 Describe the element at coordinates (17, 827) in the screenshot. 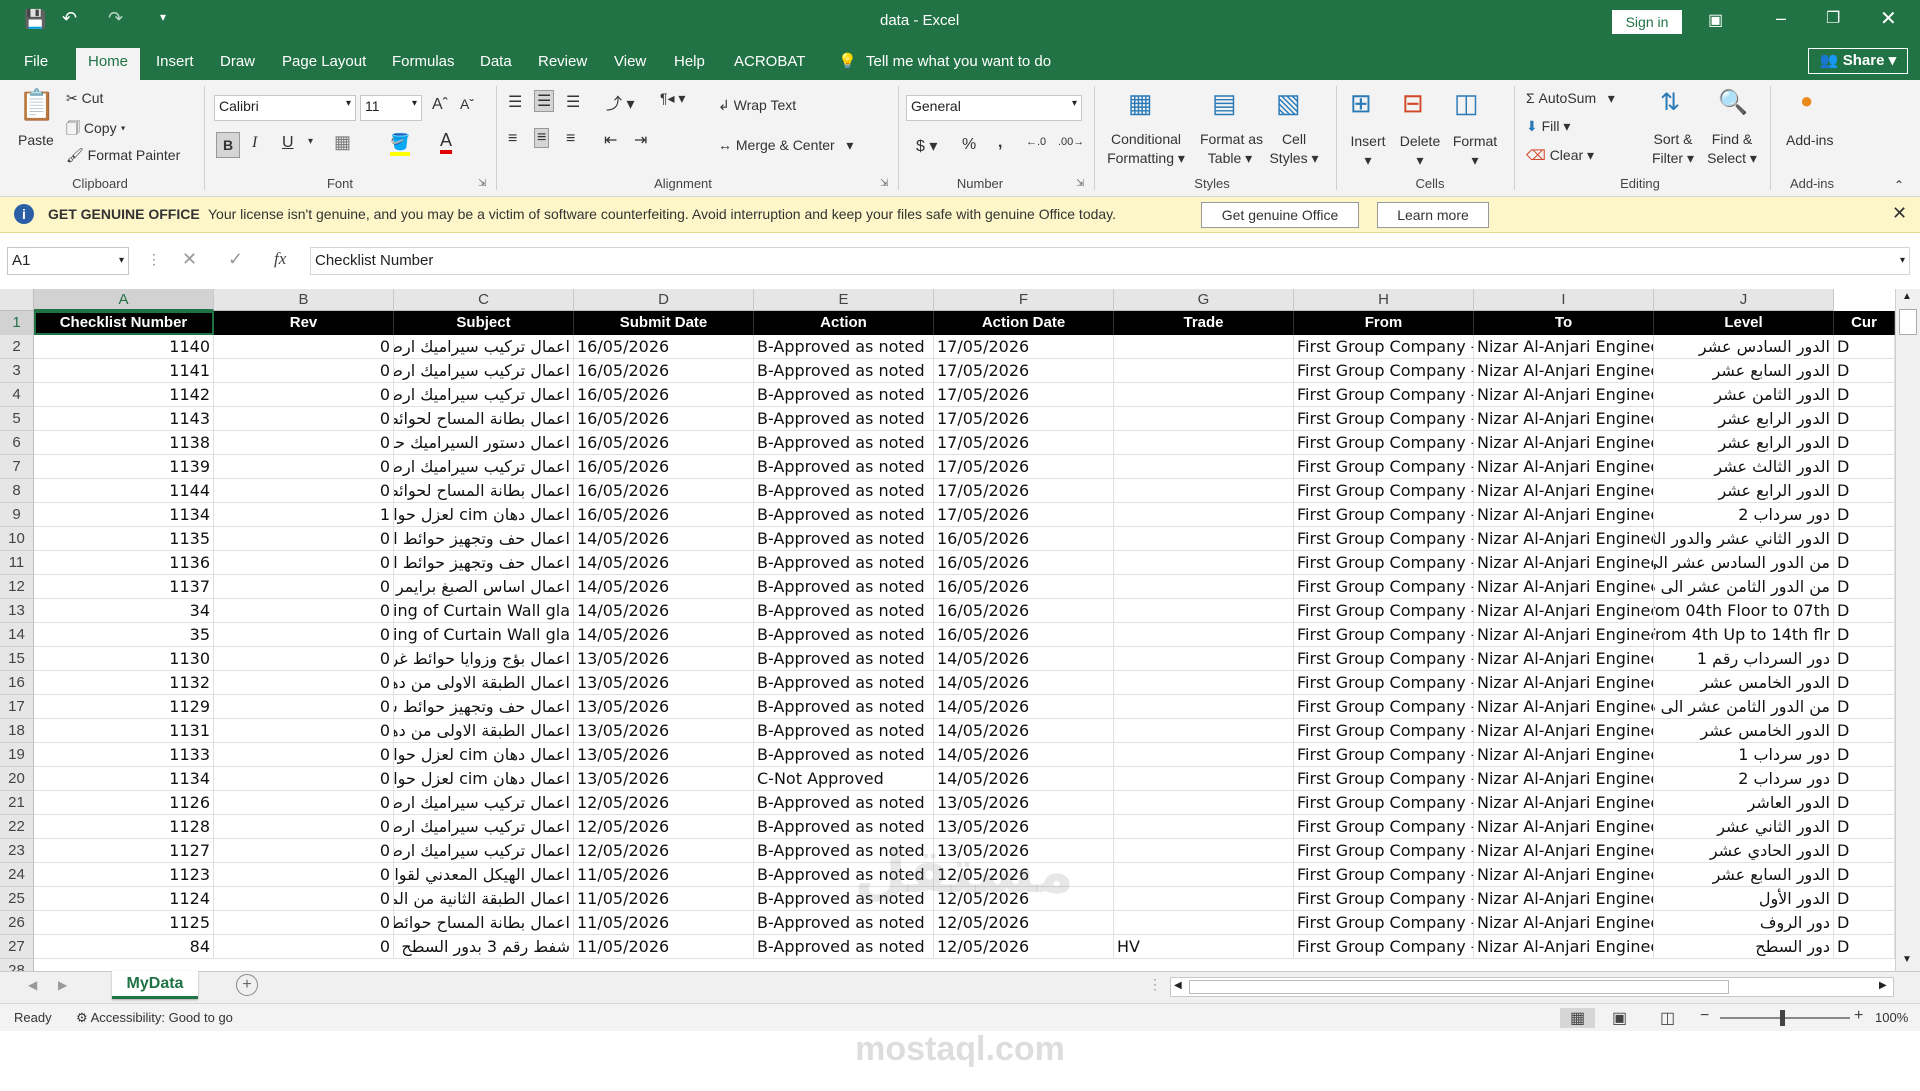

I see `row-header: 22` at that location.